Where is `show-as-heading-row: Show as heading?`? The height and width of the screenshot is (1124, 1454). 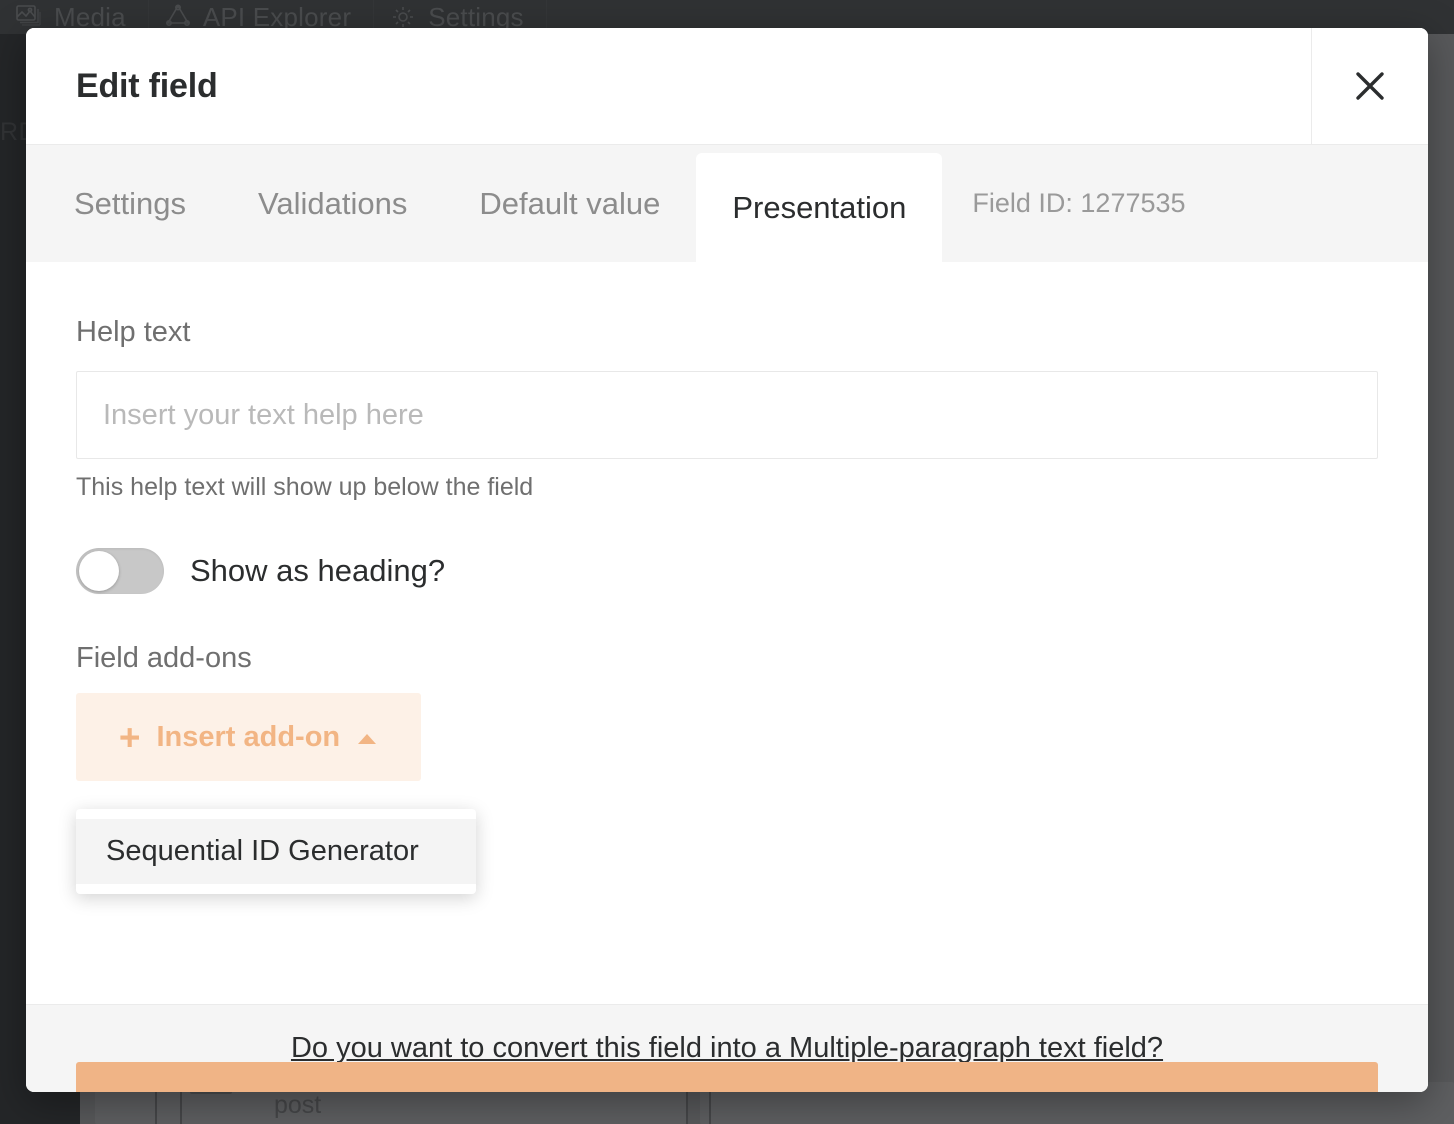 show-as-heading-row: Show as heading? is located at coordinates (727, 571).